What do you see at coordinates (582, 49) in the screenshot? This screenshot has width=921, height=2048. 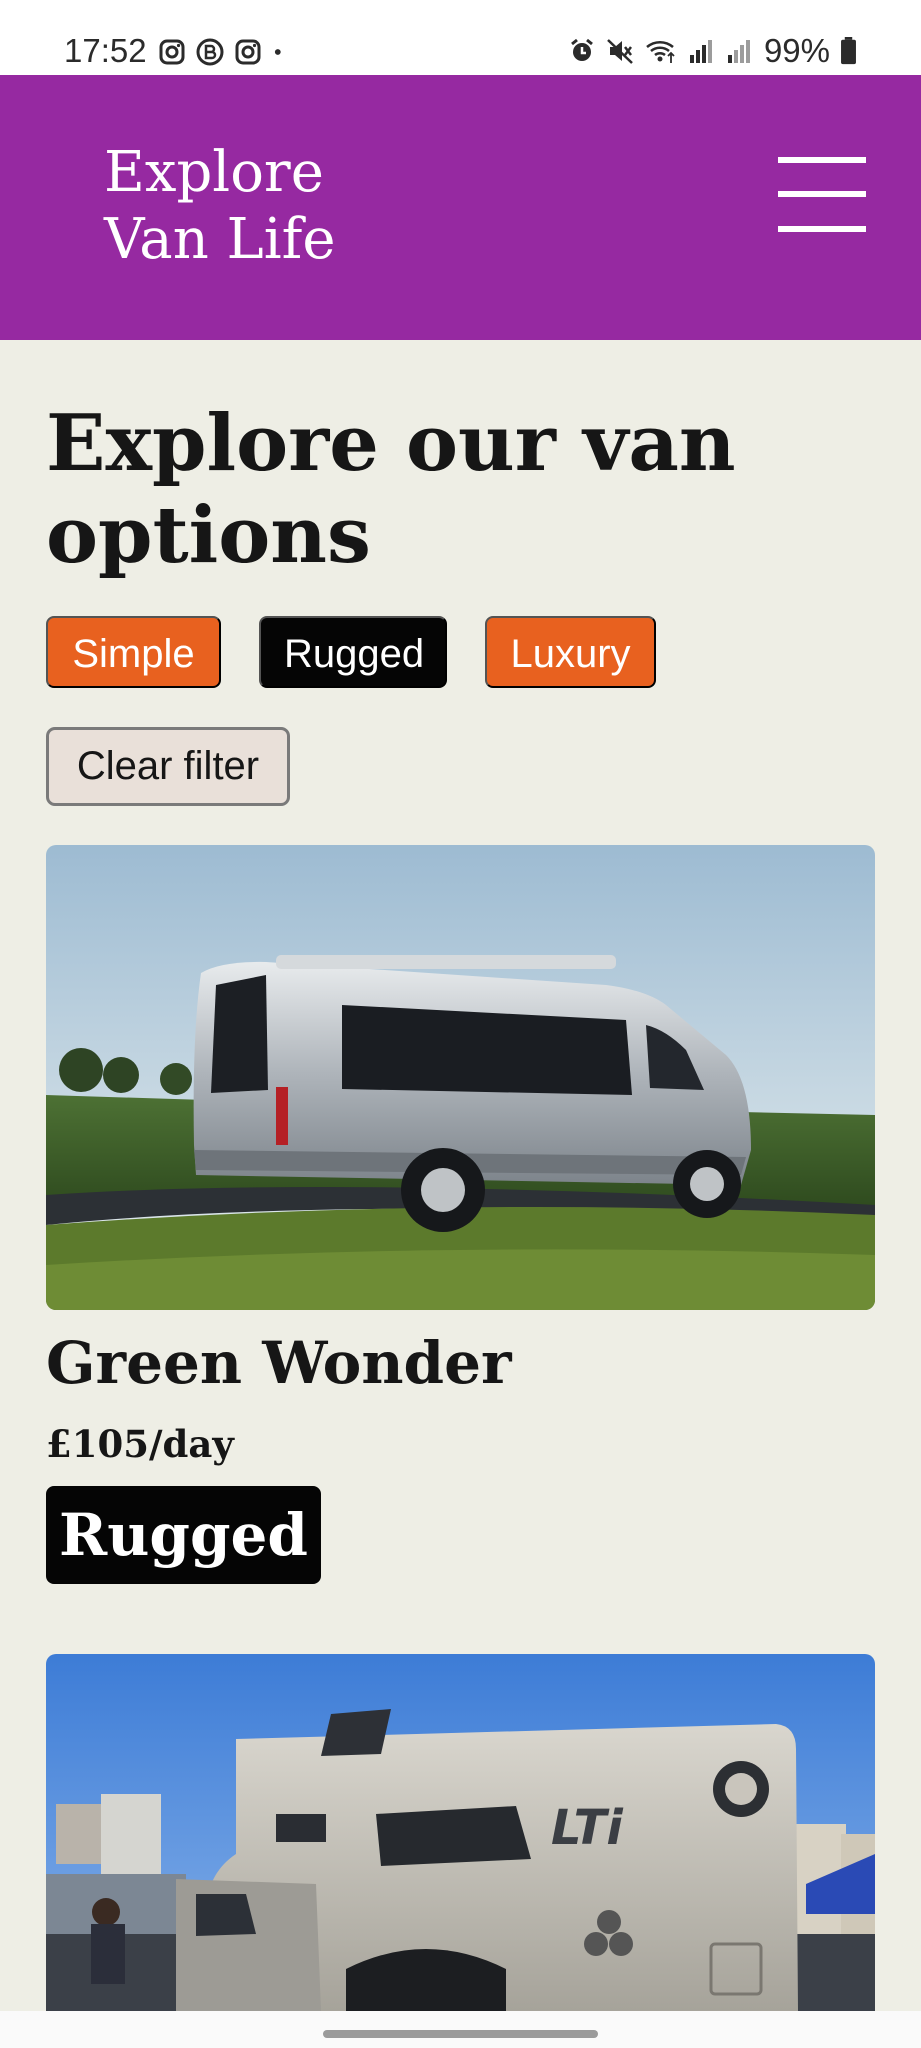 I see `alarm-icon` at bounding box center [582, 49].